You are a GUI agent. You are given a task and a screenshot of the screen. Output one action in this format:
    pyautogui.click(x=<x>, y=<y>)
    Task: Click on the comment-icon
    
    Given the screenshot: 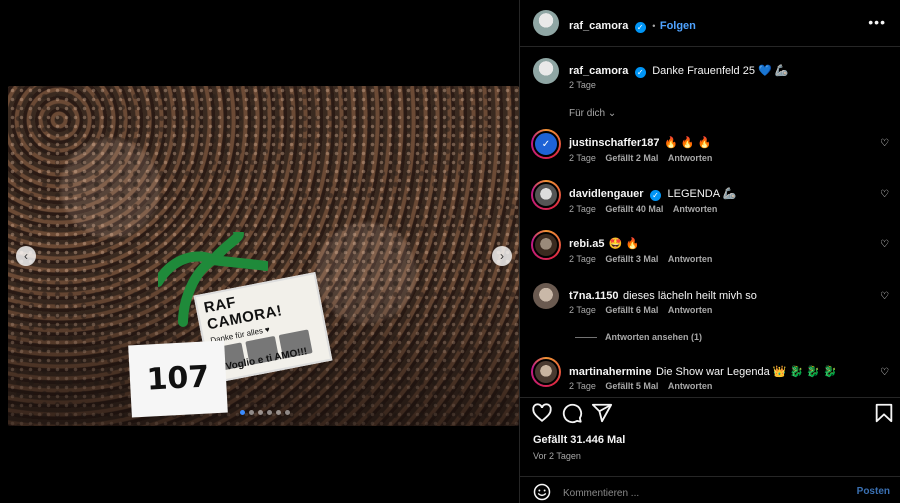 What is the action you would take?
    pyautogui.click(x=572, y=413)
    